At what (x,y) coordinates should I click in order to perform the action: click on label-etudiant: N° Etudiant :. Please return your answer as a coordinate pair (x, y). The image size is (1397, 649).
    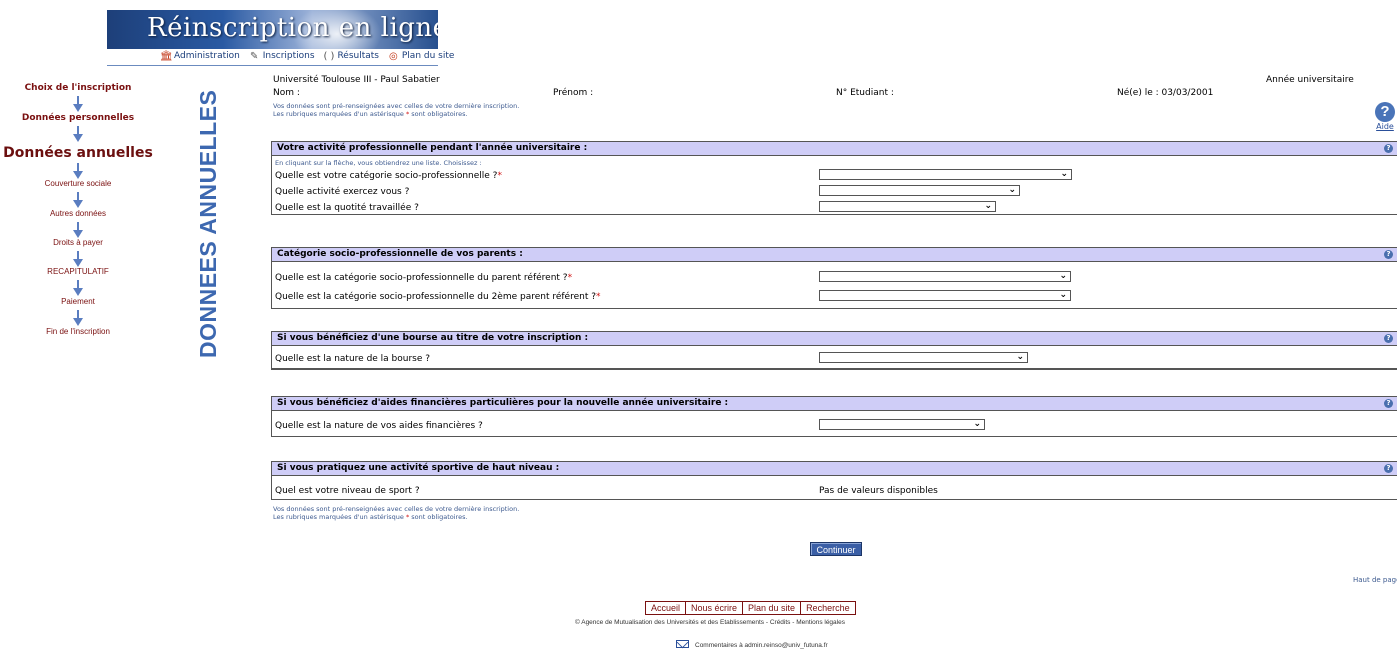
    Looking at the image, I should click on (865, 93).